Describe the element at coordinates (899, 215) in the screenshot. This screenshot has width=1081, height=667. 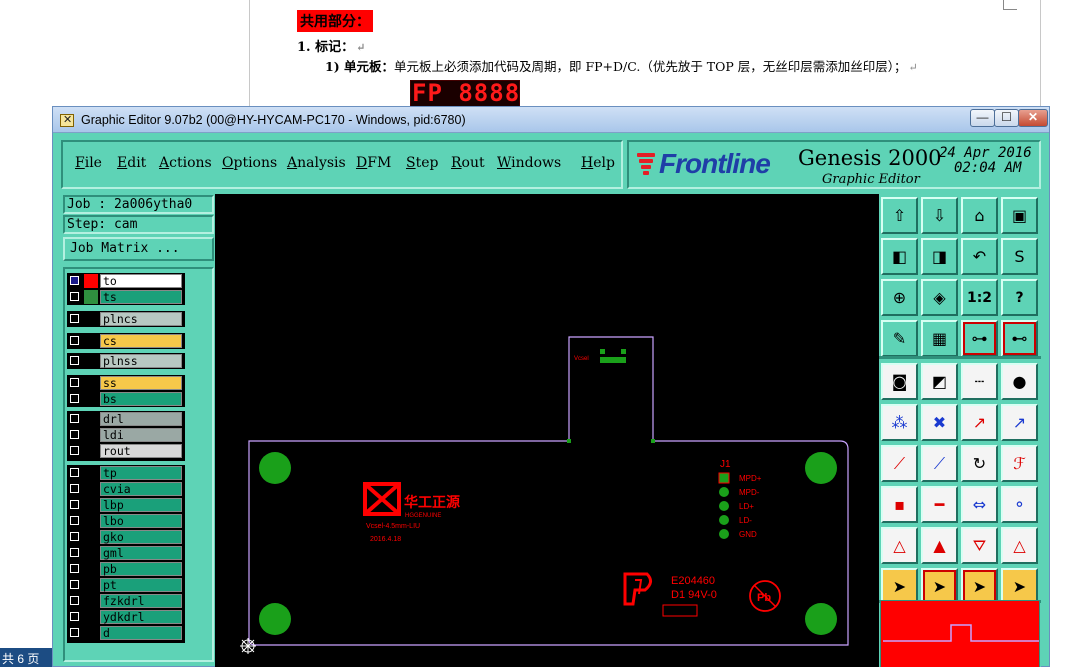
I see `tool-zoom-home-button: ⇧` at that location.